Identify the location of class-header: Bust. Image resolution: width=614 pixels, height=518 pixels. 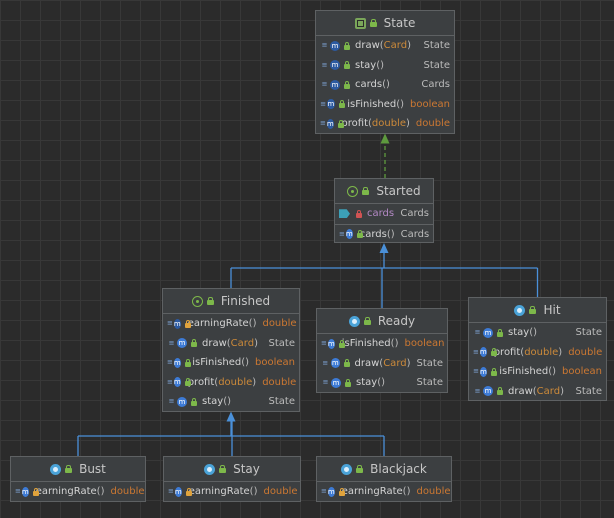
(78, 469).